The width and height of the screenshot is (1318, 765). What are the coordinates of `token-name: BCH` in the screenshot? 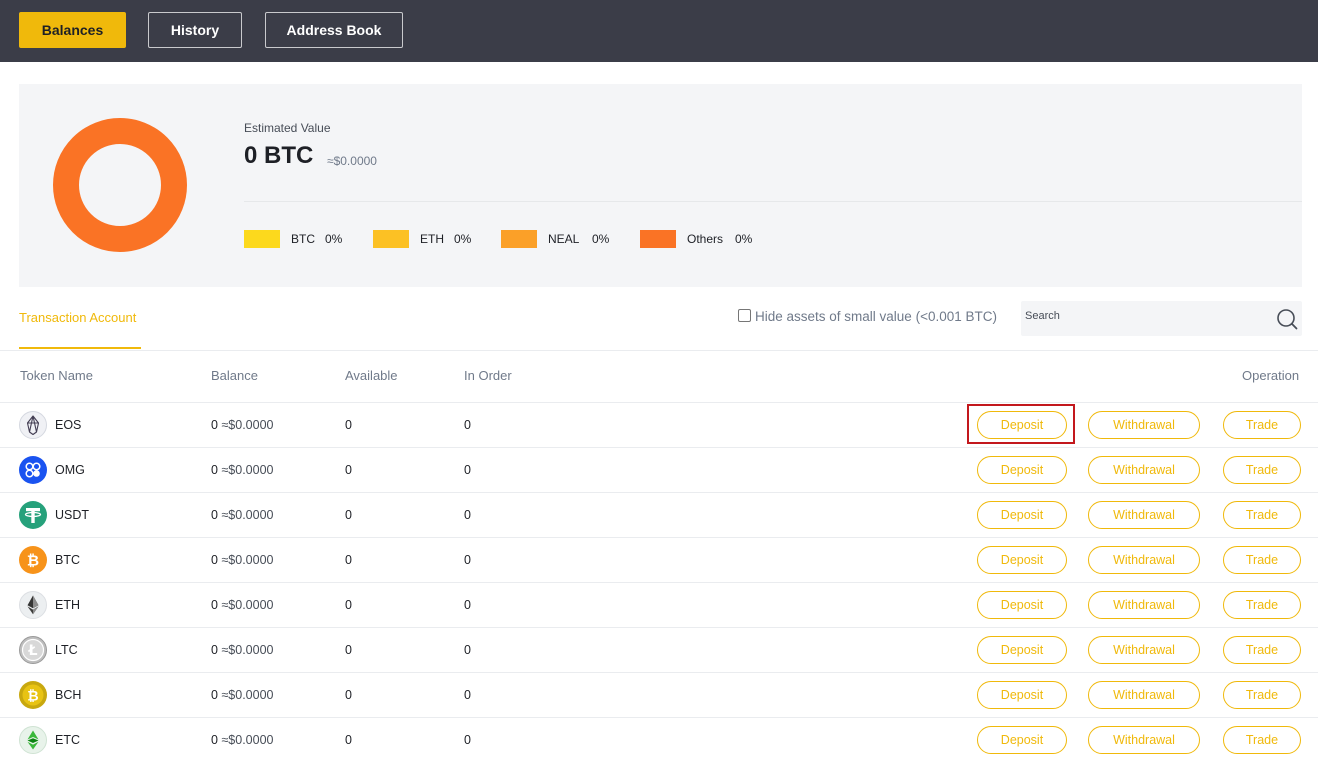 It's located at (68, 695).